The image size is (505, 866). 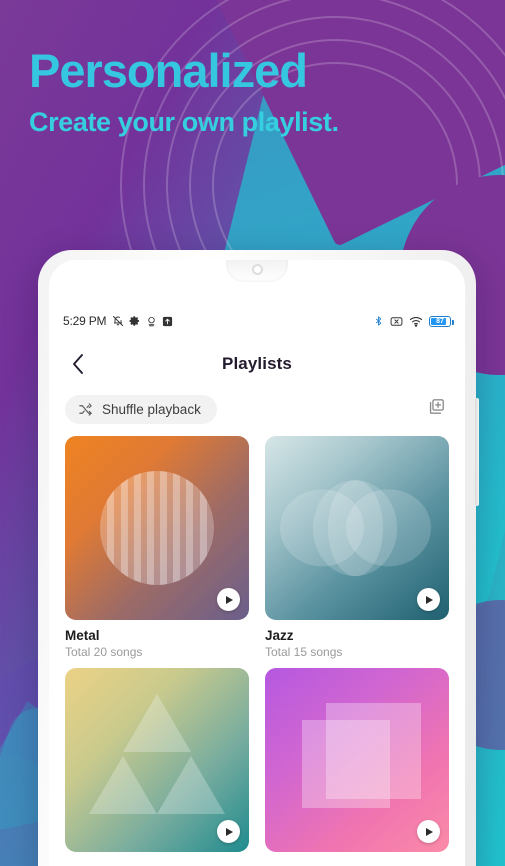 I want to click on playlist-card-fourth, so click(x=357, y=764).